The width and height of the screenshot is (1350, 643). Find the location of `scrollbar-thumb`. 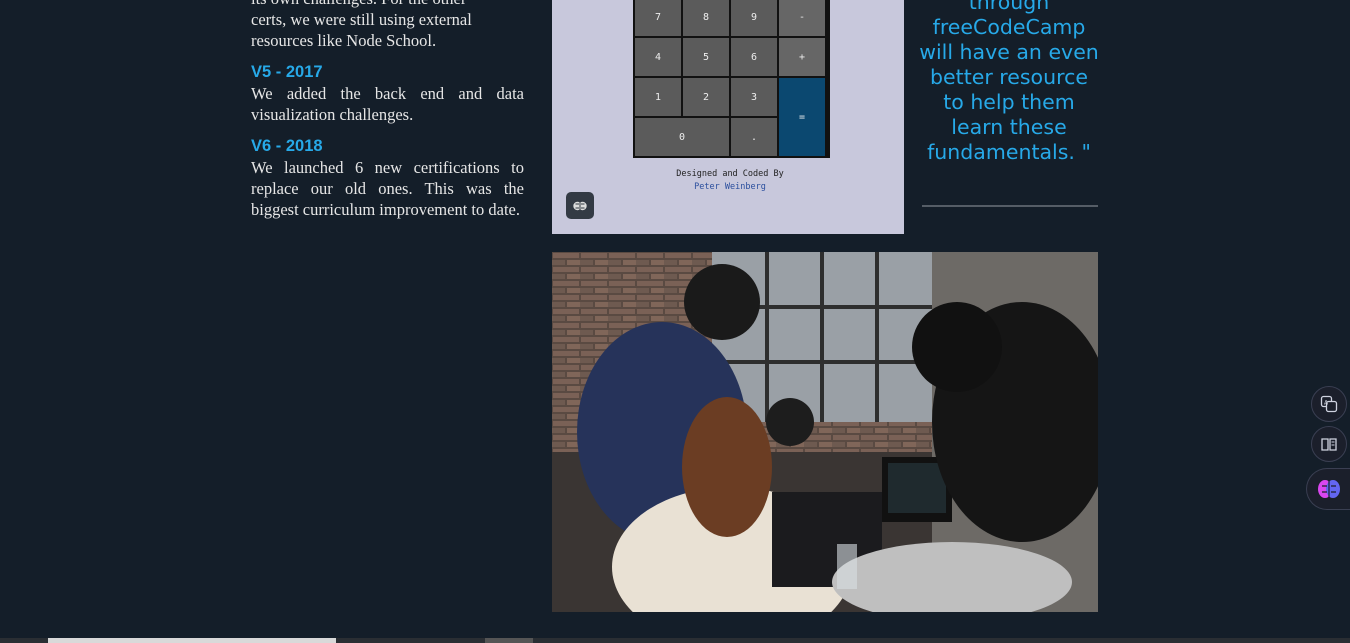

scrollbar-thumb is located at coordinates (192, 640).